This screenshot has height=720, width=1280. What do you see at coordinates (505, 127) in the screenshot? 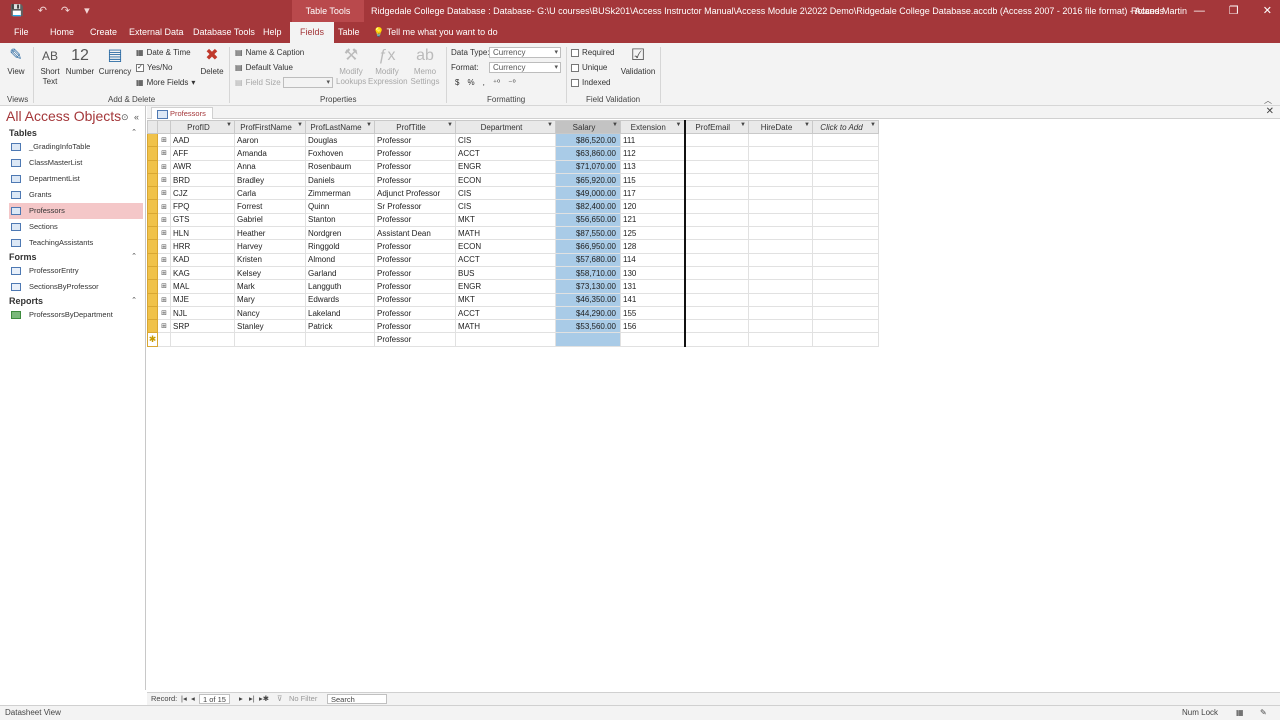
I see `column-header-department: Department ▼` at bounding box center [505, 127].